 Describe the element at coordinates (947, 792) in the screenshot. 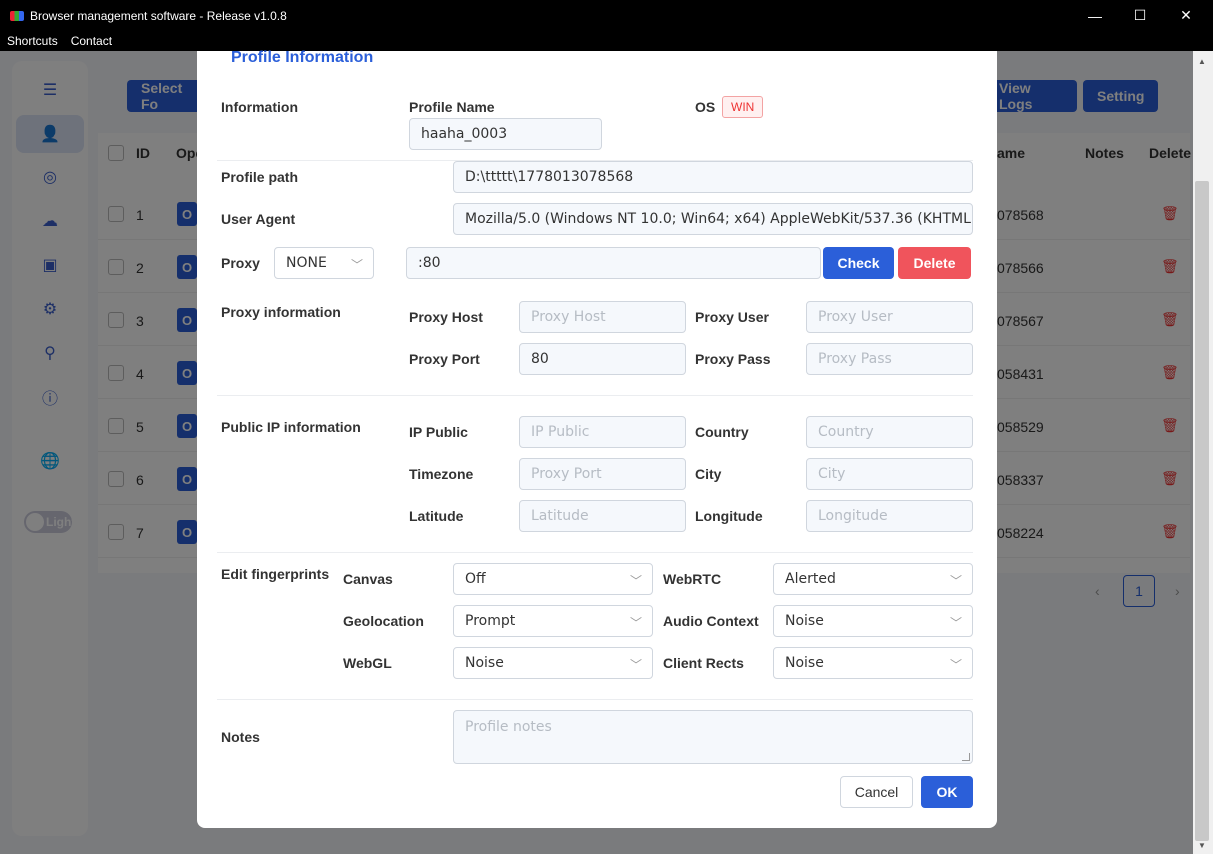

I see `ok-button: OK` at that location.